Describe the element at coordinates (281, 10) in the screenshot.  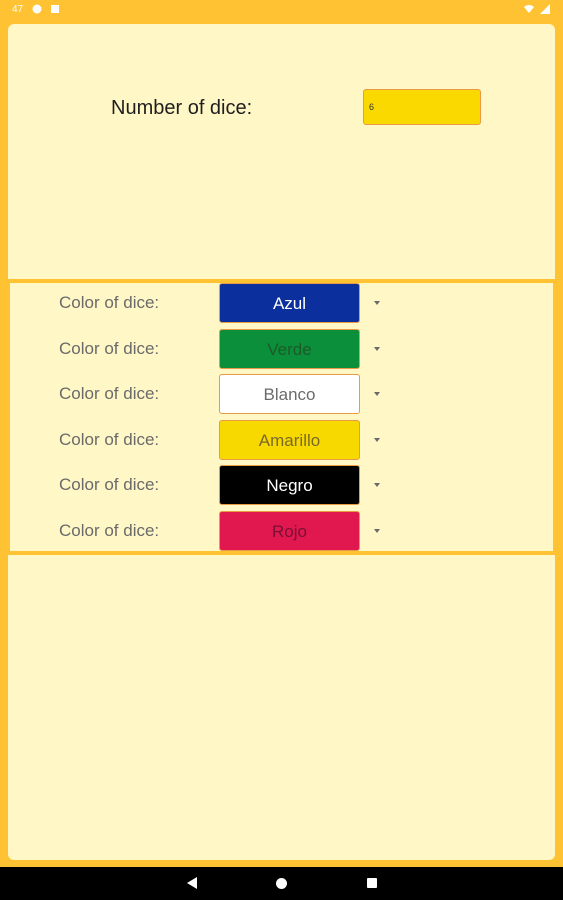
I see `status-bar: 47` at that location.